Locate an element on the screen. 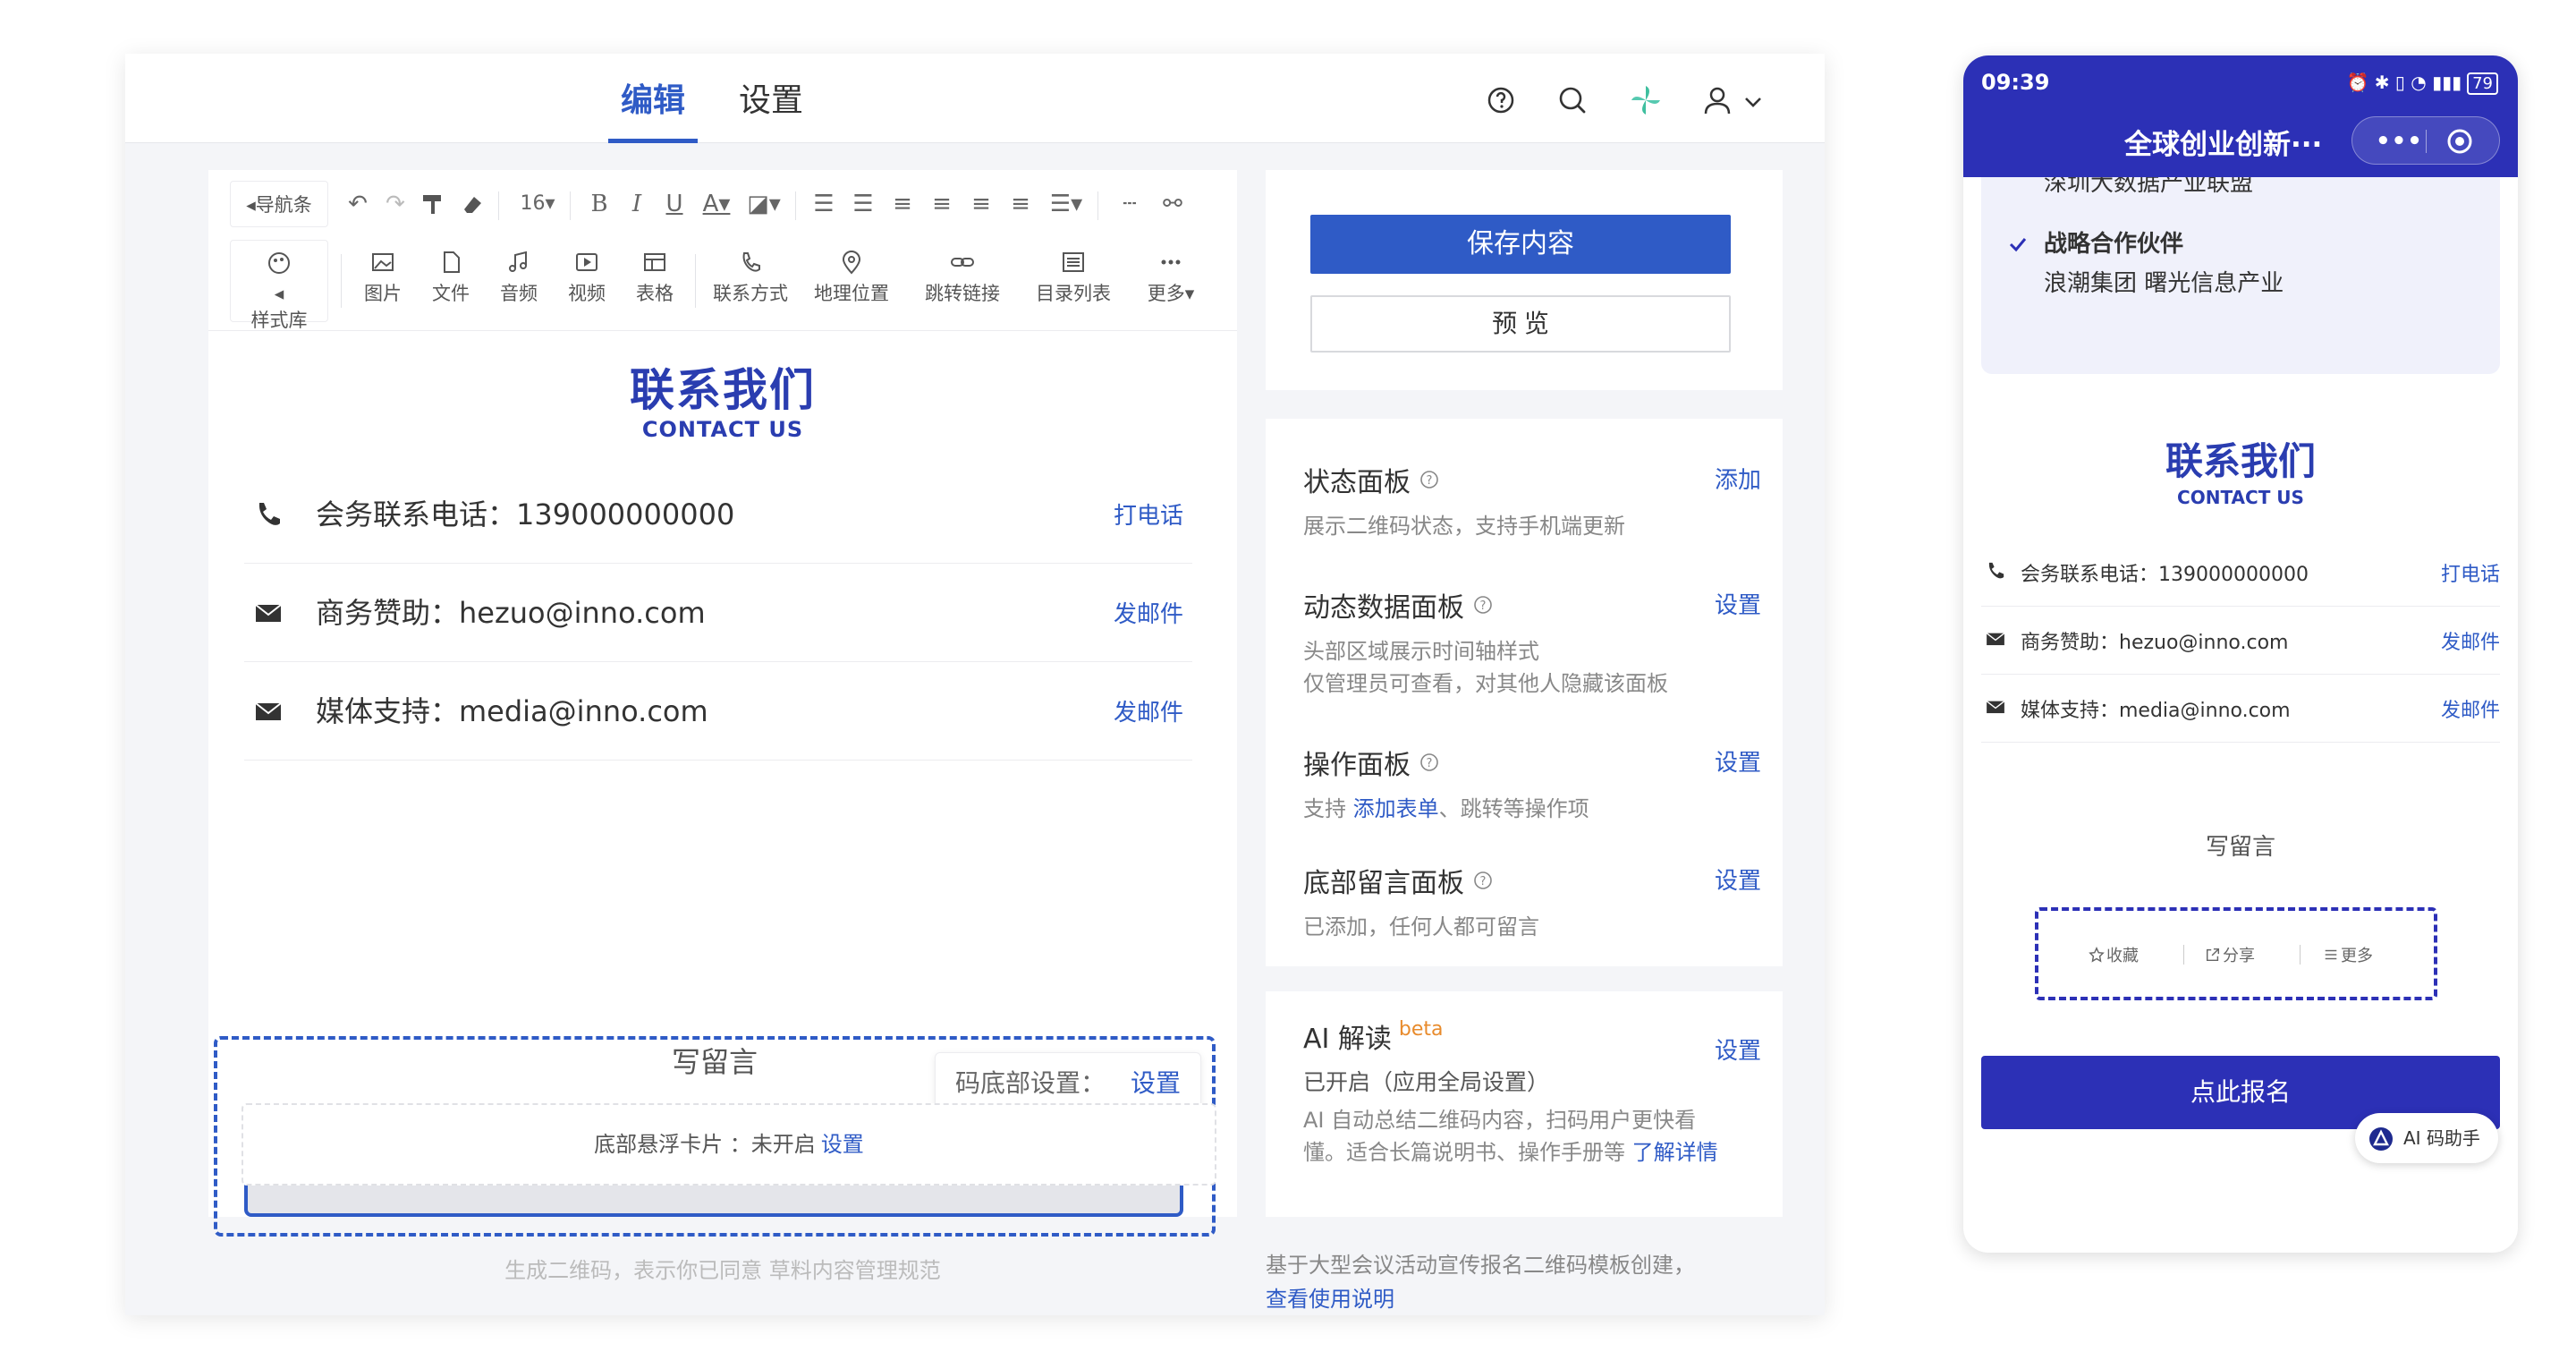 The width and height of the screenshot is (2576, 1360). nav-bar-button: ◂导航条 is located at coordinates (279, 204).